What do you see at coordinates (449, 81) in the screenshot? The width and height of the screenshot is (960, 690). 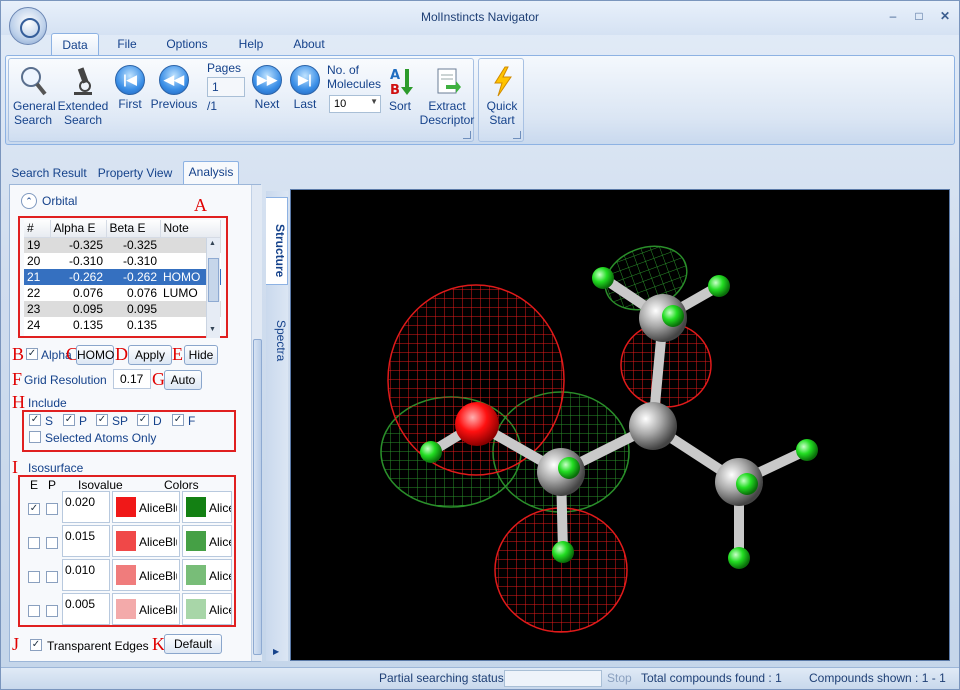 I see `extract-document-icon` at bounding box center [449, 81].